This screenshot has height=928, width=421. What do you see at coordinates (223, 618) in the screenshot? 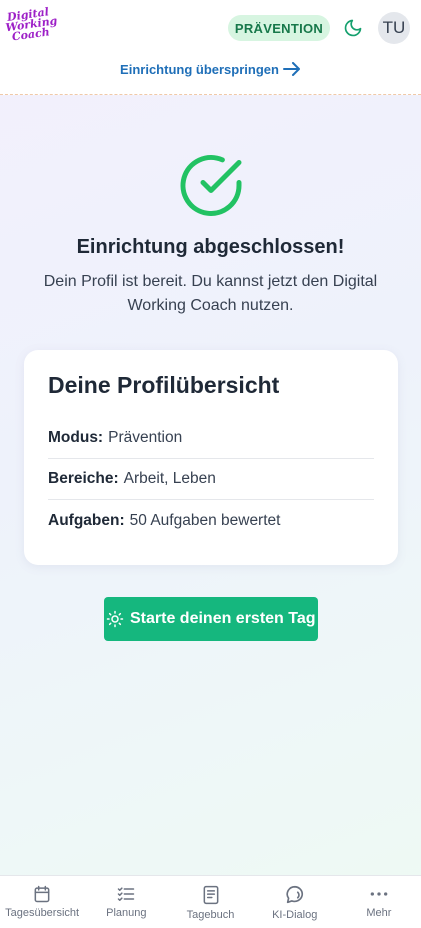
I see `start-first-day-label: Starte deinen ersten Tag` at bounding box center [223, 618].